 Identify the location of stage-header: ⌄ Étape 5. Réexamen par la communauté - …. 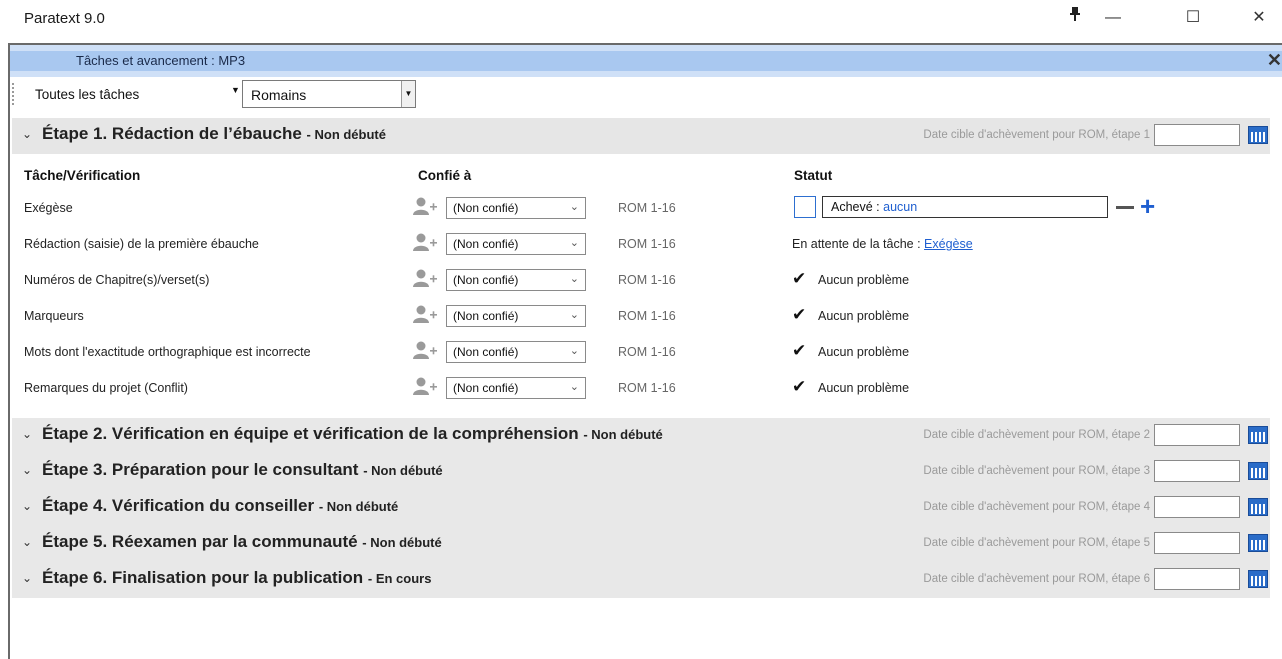
(641, 544).